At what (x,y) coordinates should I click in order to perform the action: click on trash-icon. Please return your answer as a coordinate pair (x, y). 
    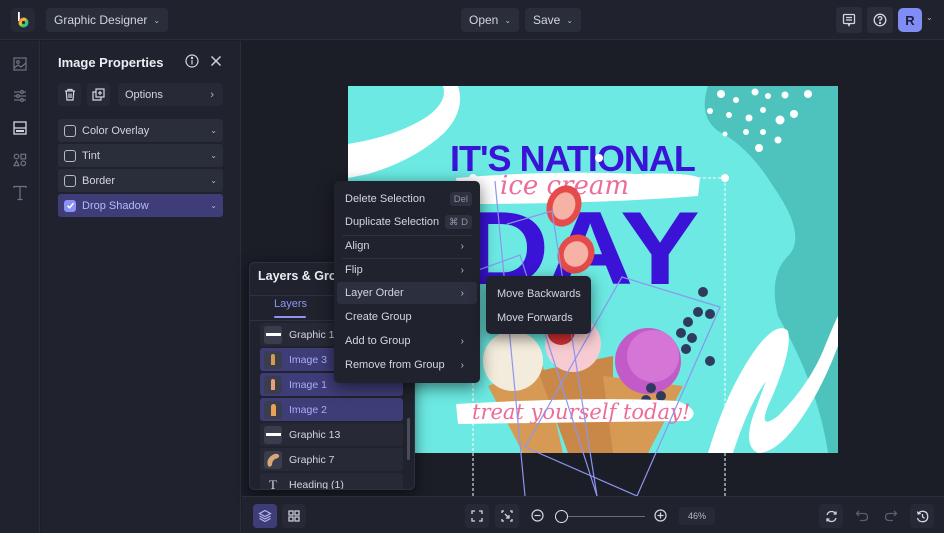
    Looking at the image, I should click on (69, 94).